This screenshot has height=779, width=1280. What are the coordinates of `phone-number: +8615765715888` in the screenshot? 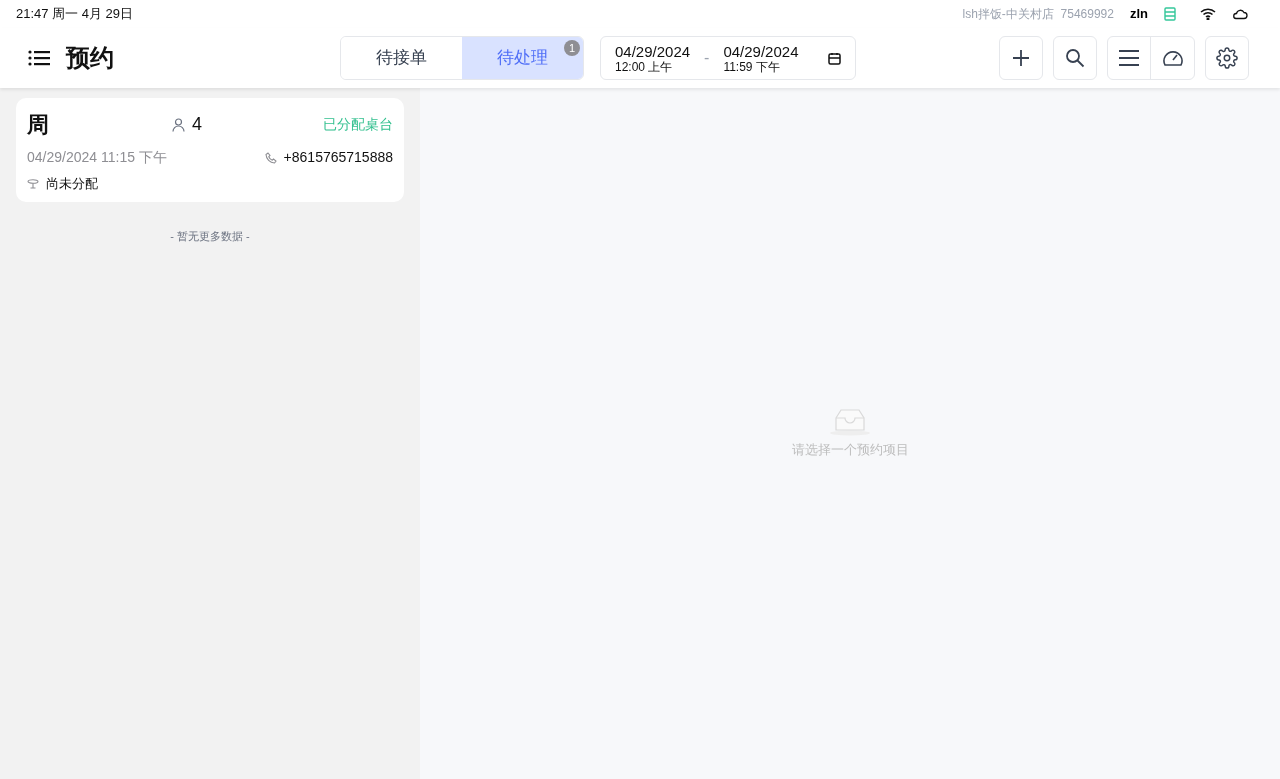 It's located at (338, 157).